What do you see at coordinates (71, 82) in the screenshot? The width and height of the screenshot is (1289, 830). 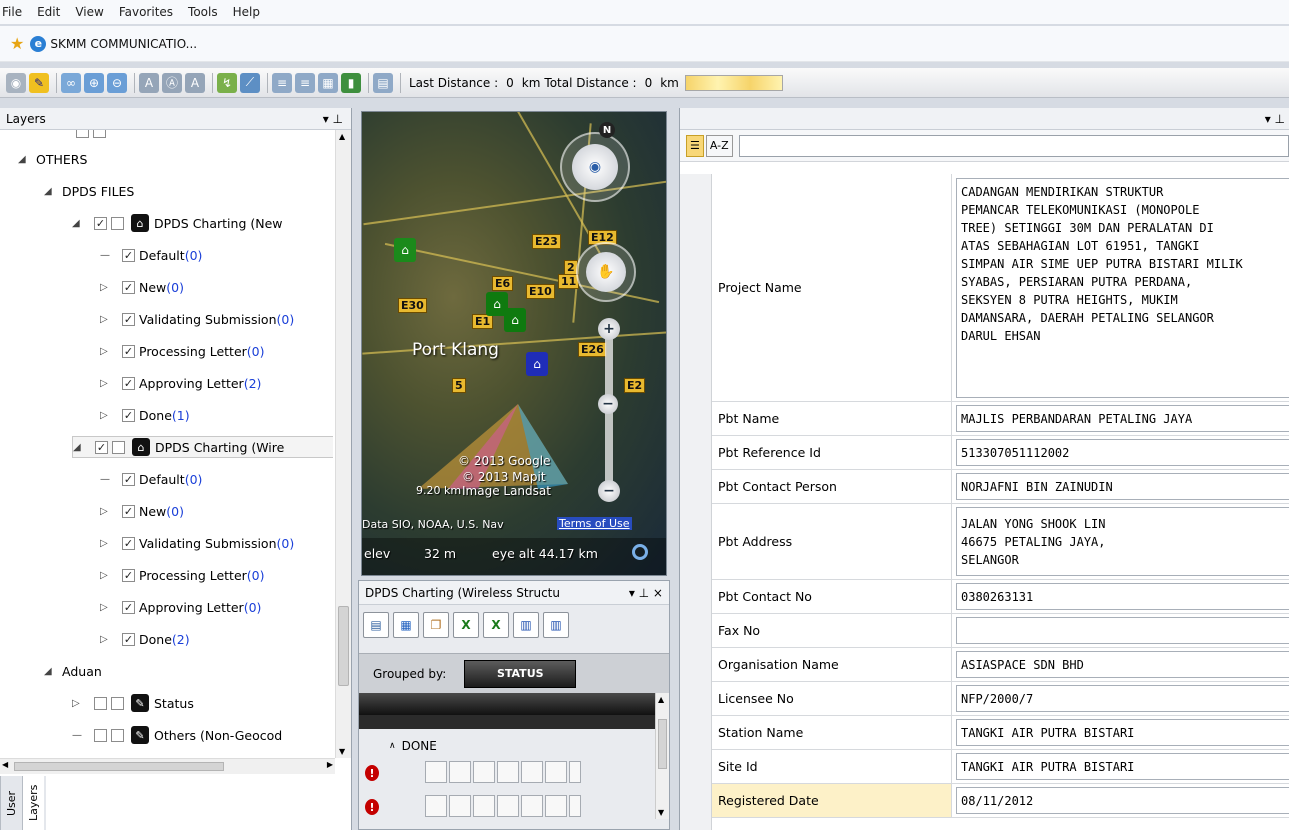 I see `binoculars-icon: ∞` at bounding box center [71, 82].